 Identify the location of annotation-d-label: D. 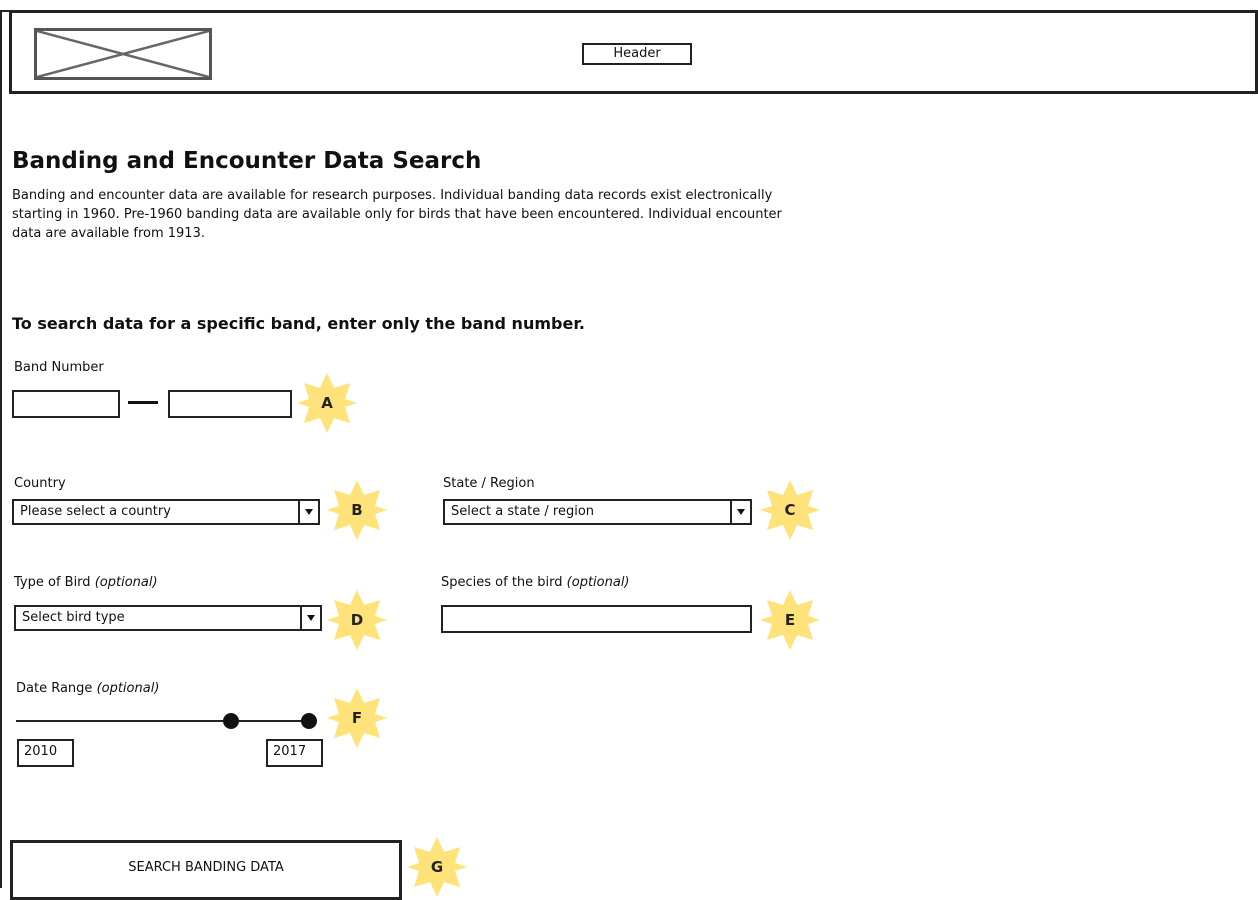
(357, 620).